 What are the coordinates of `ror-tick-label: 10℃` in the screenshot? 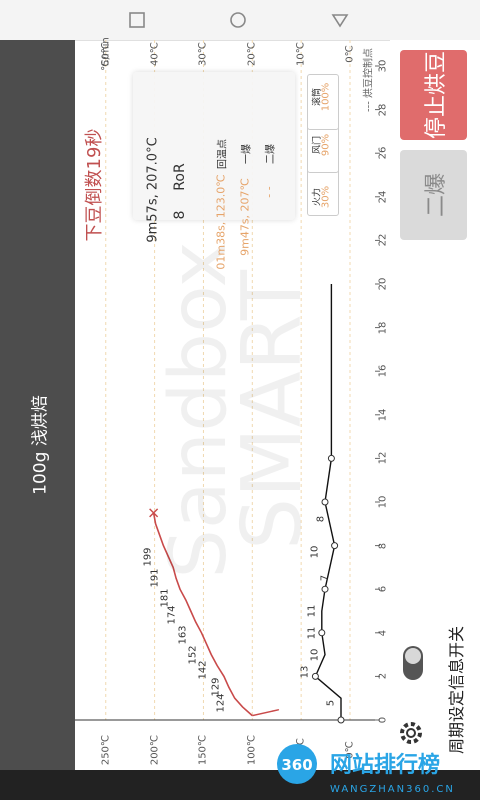 It's located at (301, 54).